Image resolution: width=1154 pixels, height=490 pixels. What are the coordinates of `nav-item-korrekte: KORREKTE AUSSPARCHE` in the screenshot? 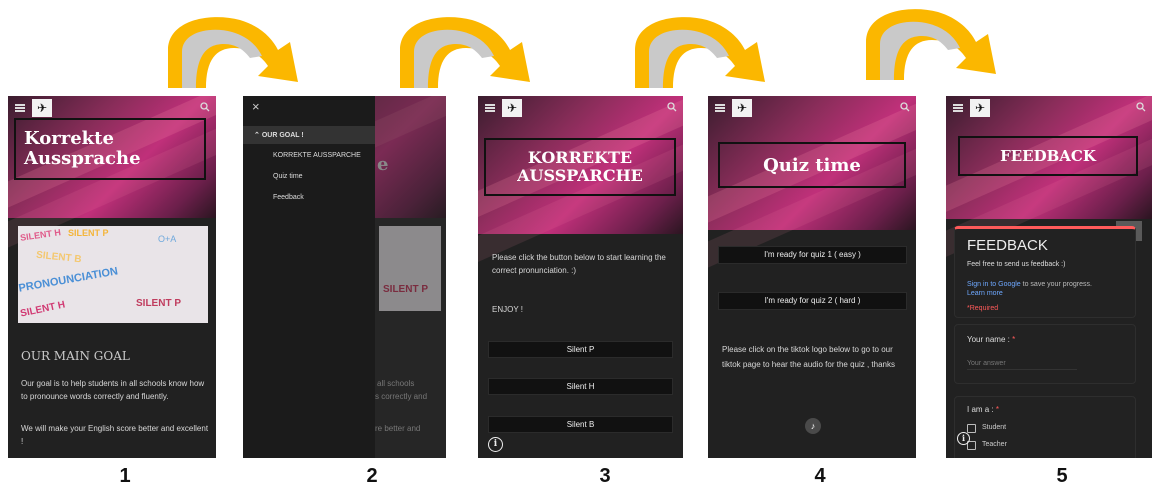 It's located at (309, 155).